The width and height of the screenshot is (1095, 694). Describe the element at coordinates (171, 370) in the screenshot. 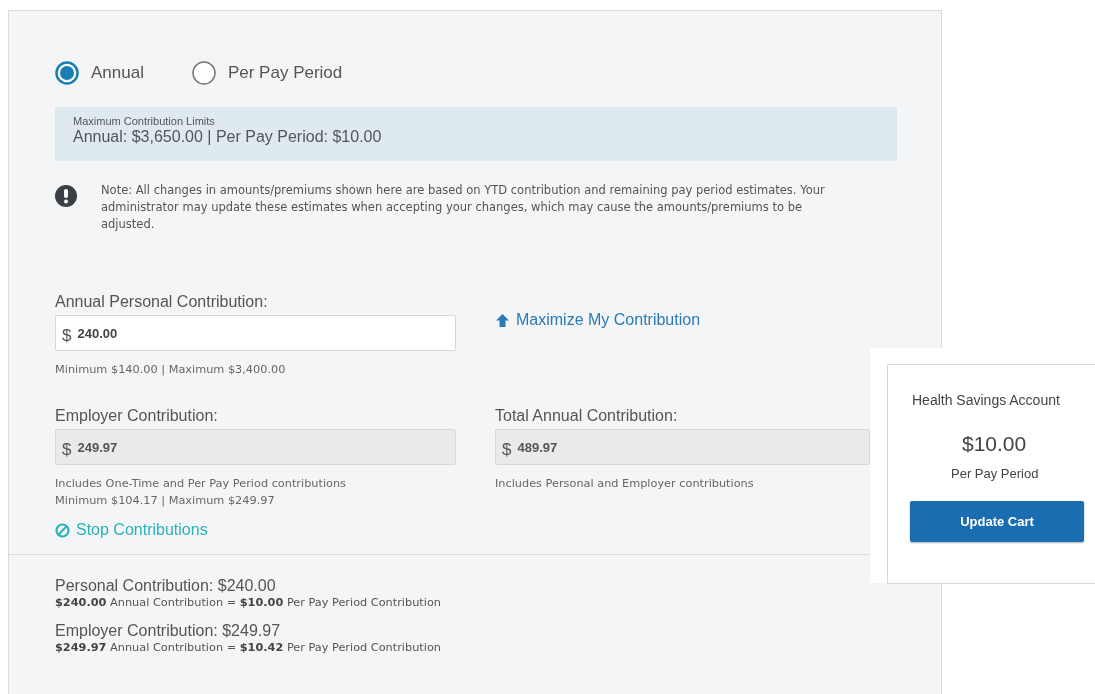

I see `field-hint: Minimum $140.00 | Maximum $3,400.00` at that location.